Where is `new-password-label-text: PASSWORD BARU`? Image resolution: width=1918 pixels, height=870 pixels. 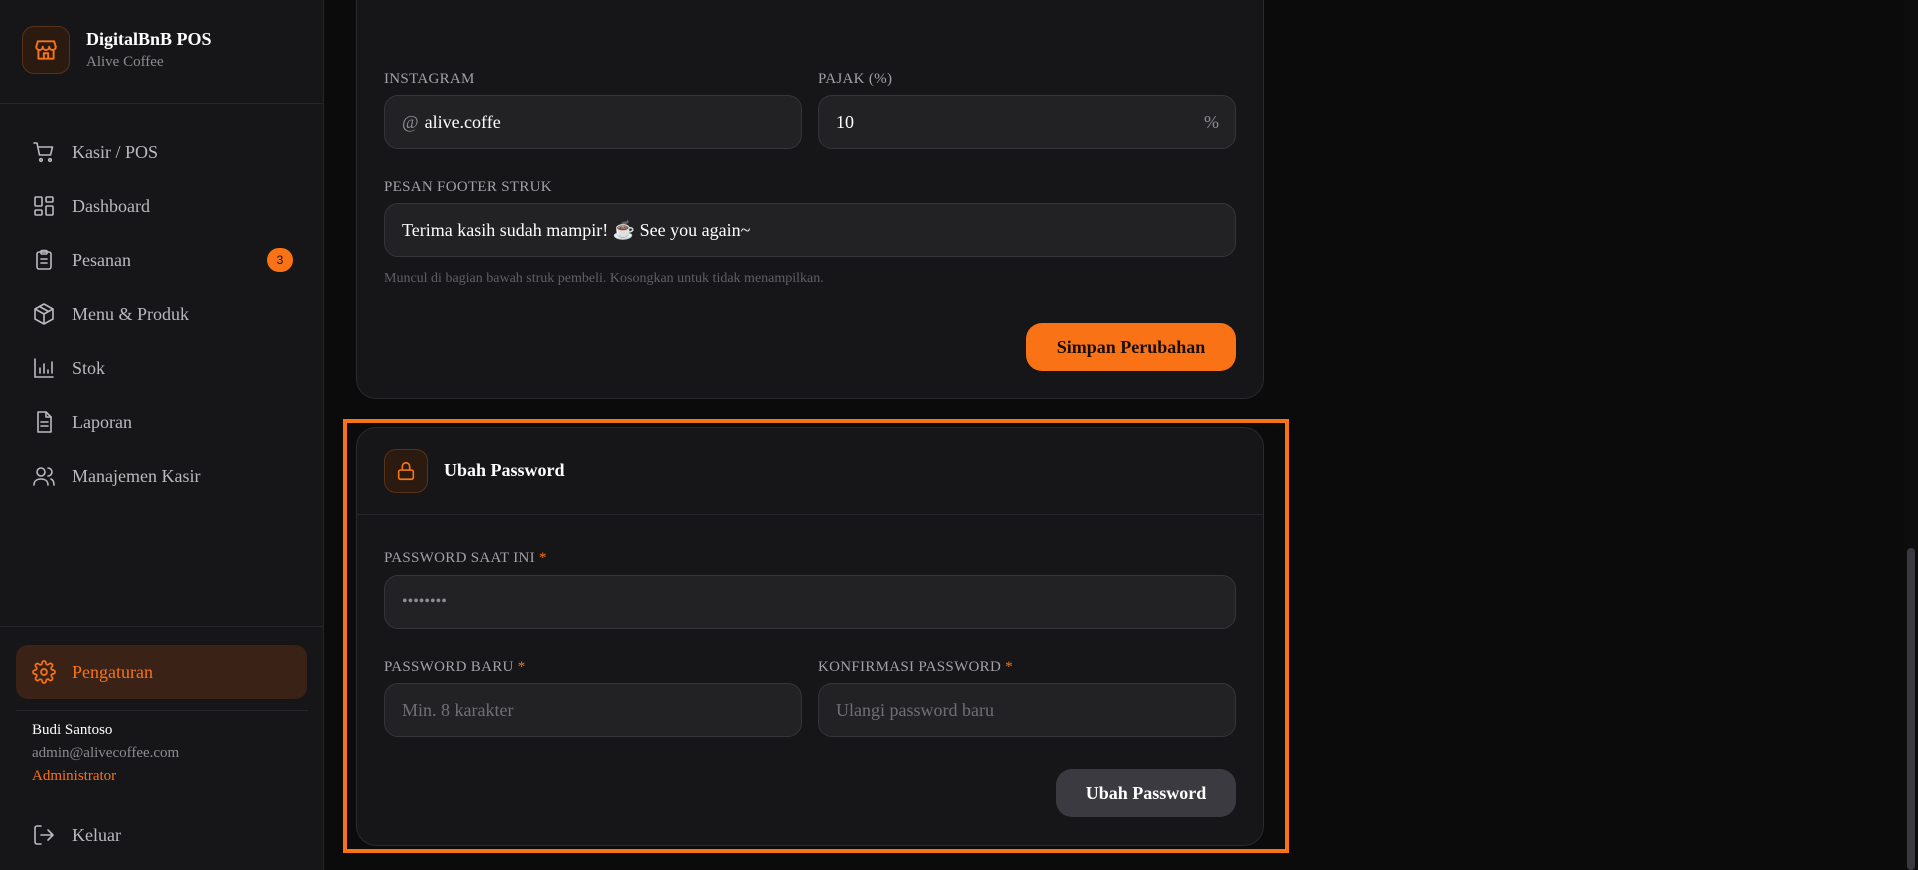 new-password-label-text: PASSWORD BARU is located at coordinates (449, 667).